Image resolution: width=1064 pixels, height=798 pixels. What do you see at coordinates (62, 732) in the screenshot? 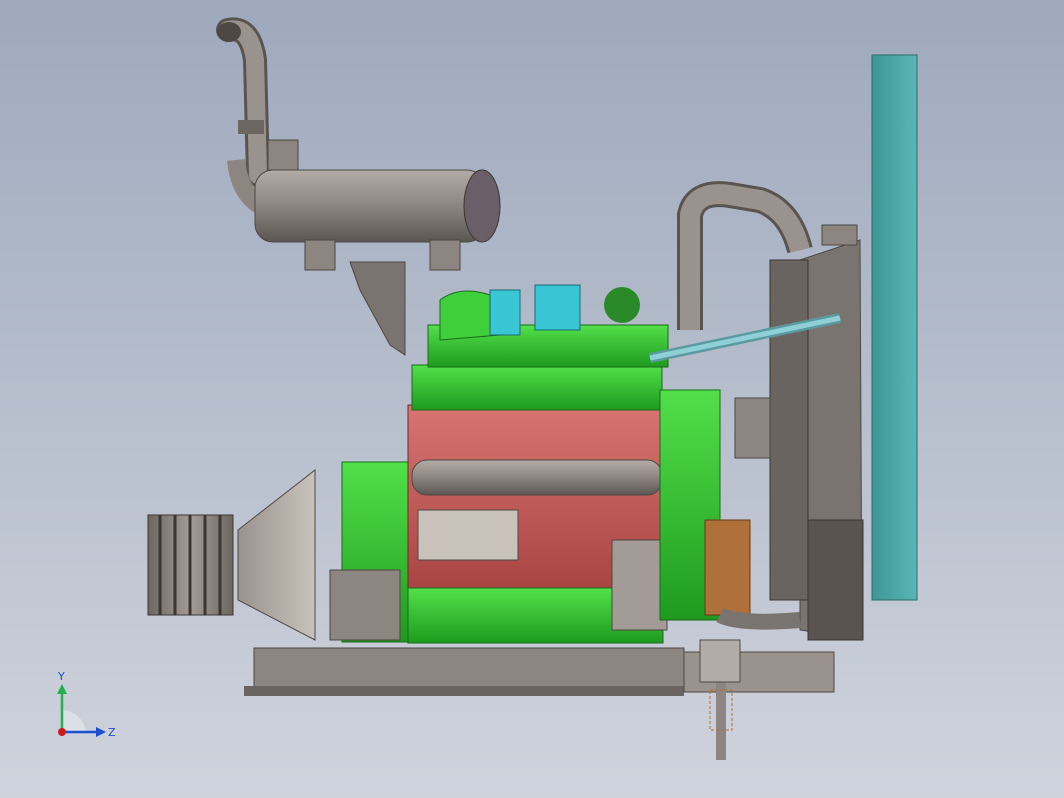
I see `x-axis-dot` at bounding box center [62, 732].